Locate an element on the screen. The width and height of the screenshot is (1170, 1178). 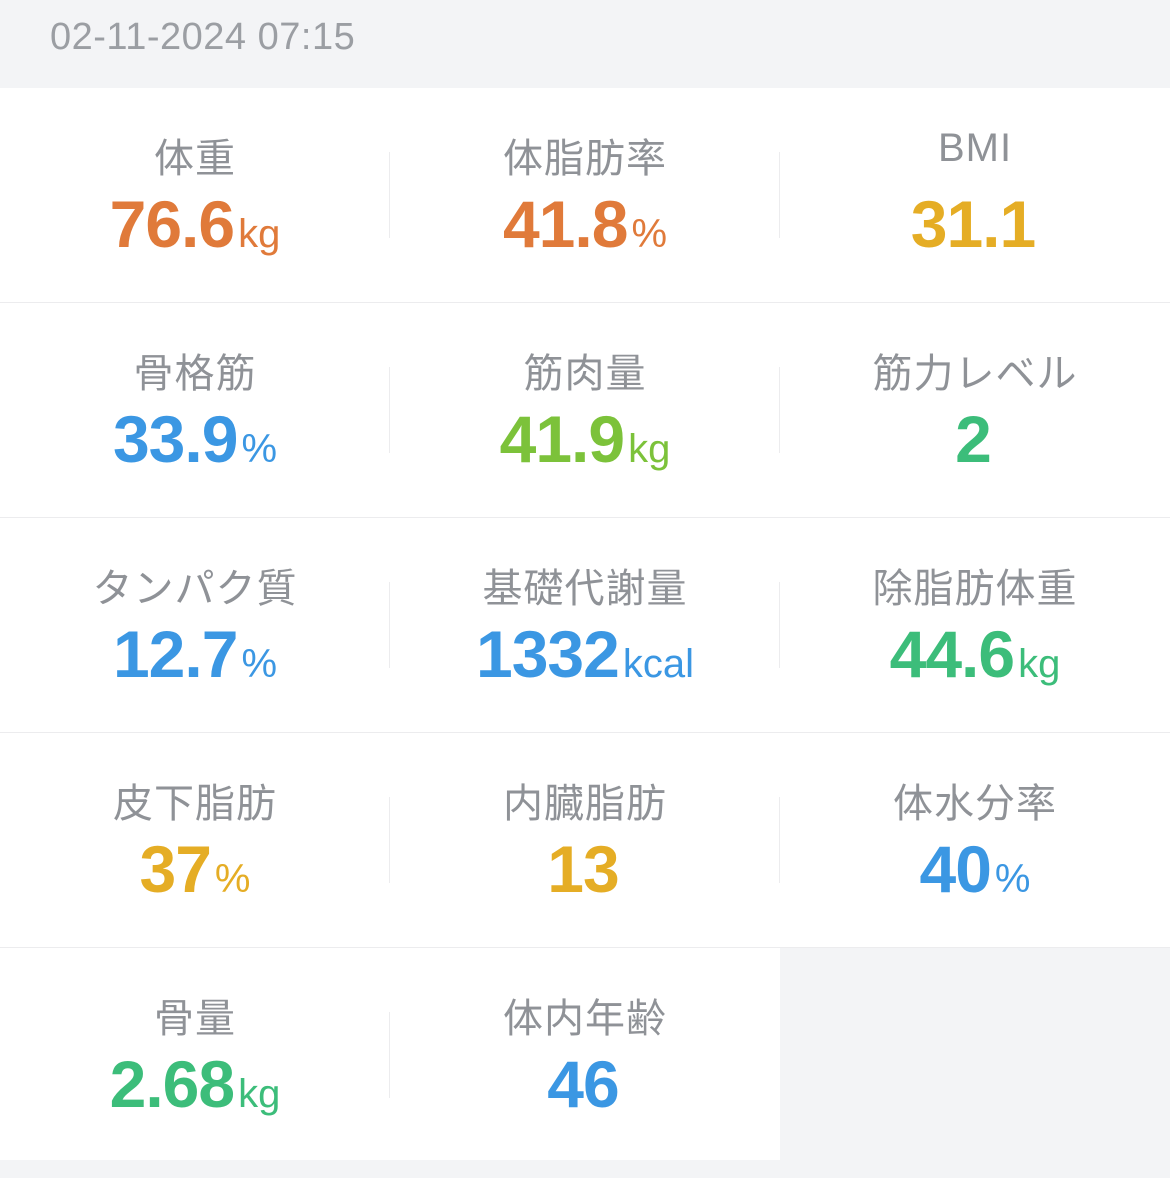
metric-label: 皮下脂肪 is located at coordinates (195, 804).